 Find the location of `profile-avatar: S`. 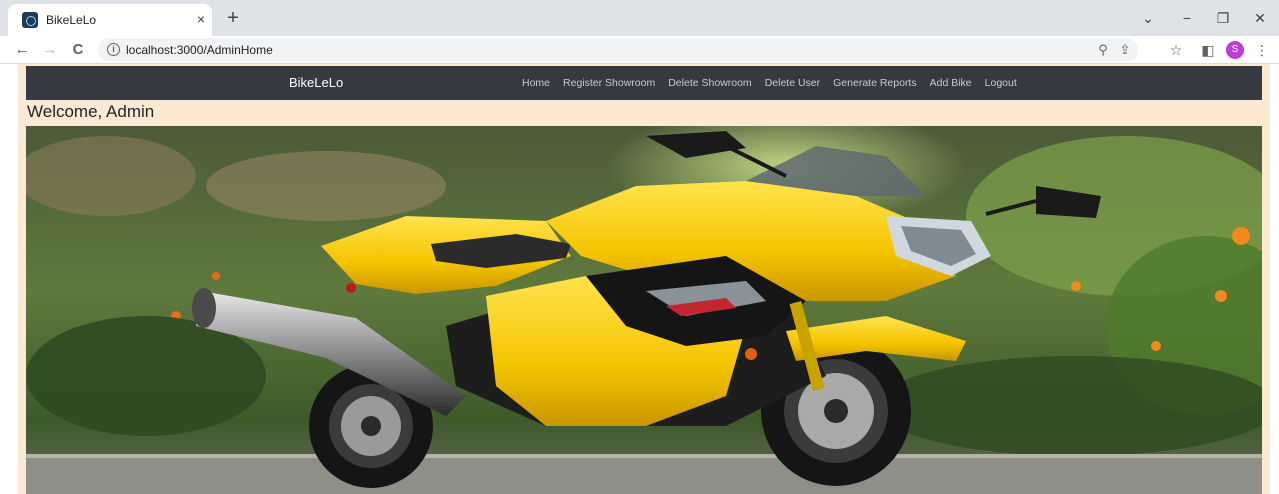

profile-avatar: S is located at coordinates (1235, 50).